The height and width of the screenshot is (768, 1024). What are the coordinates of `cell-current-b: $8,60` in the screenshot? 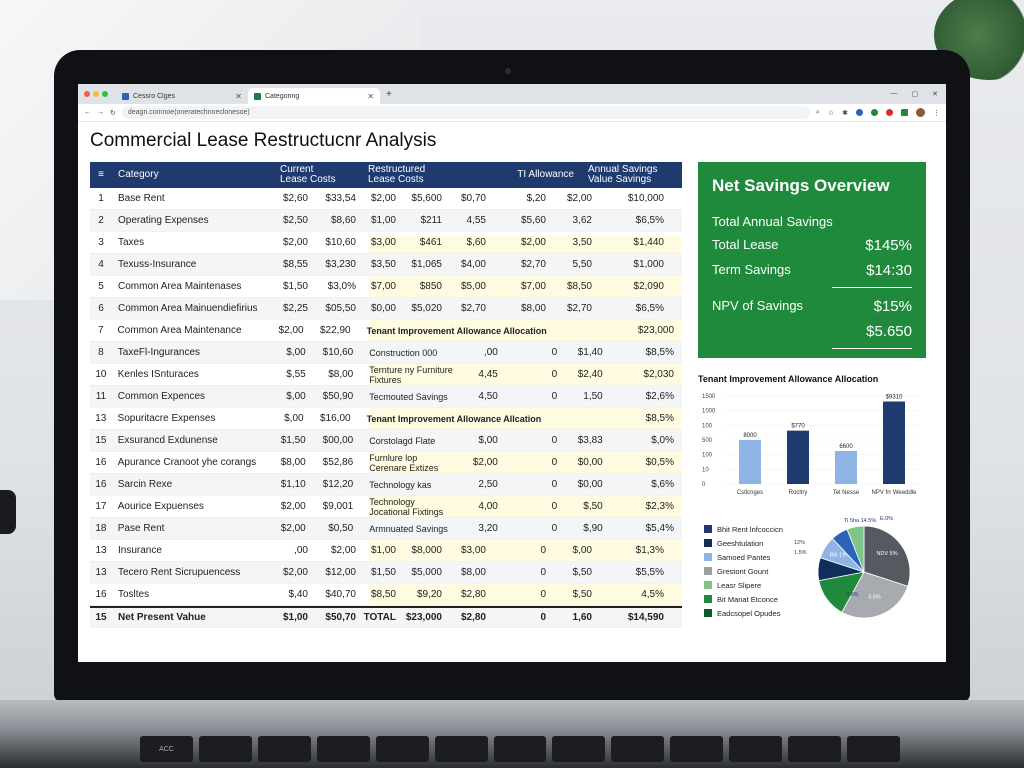 It's located at (332, 220).